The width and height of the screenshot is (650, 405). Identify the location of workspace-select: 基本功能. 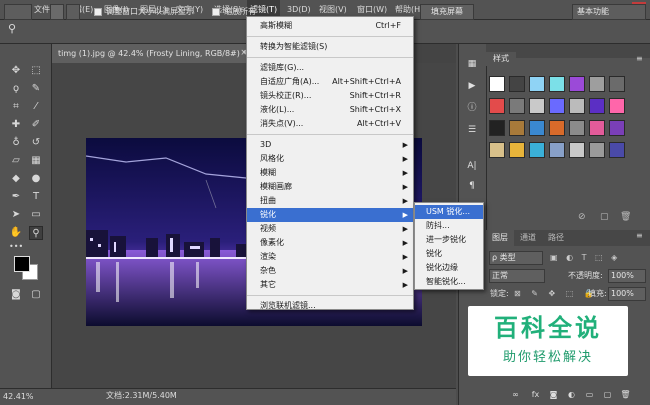
(609, 12).